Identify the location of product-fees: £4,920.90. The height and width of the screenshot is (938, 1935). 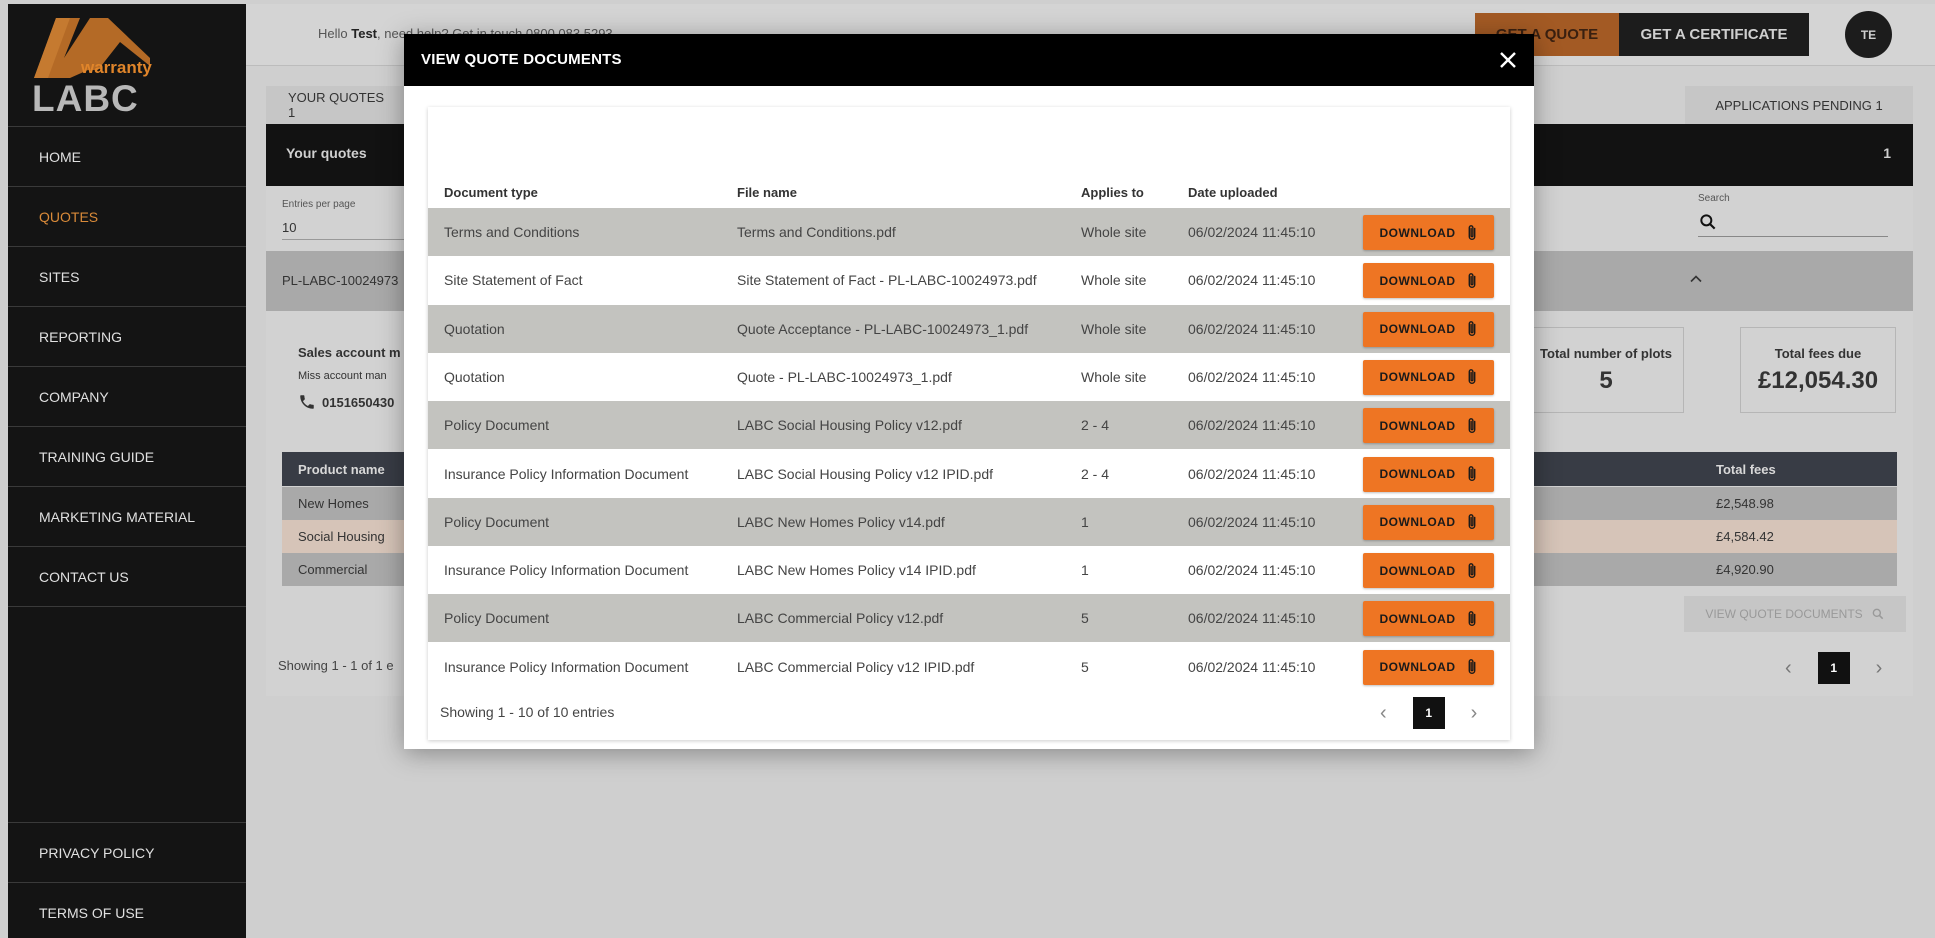
(1745, 569).